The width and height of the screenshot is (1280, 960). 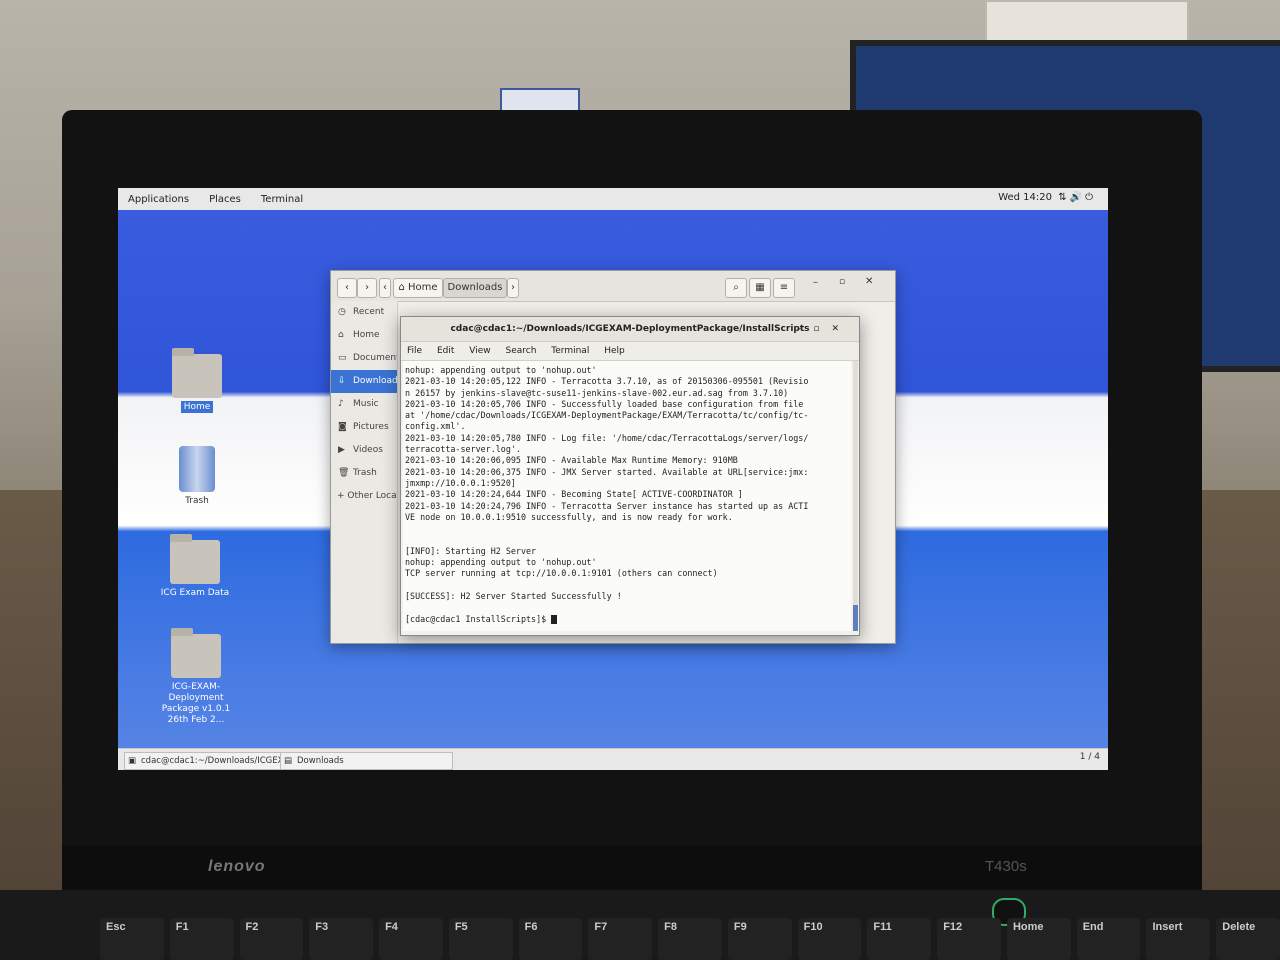 I want to click on desktop-icon-label: ICG Exam Data, so click(x=195, y=593).